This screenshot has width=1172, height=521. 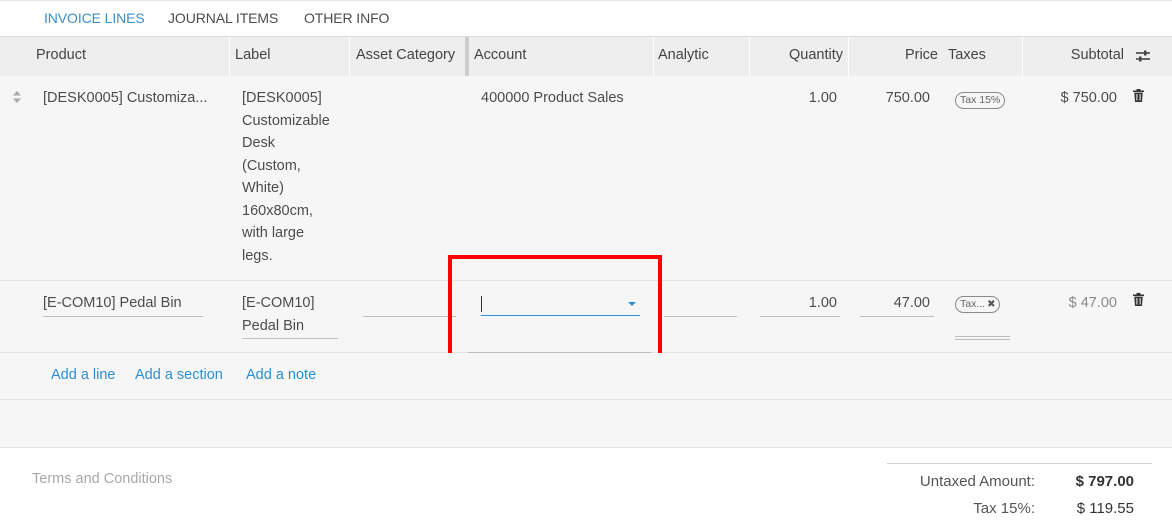 What do you see at coordinates (967, 55) in the screenshot?
I see `column-header-taxes: Taxes` at bounding box center [967, 55].